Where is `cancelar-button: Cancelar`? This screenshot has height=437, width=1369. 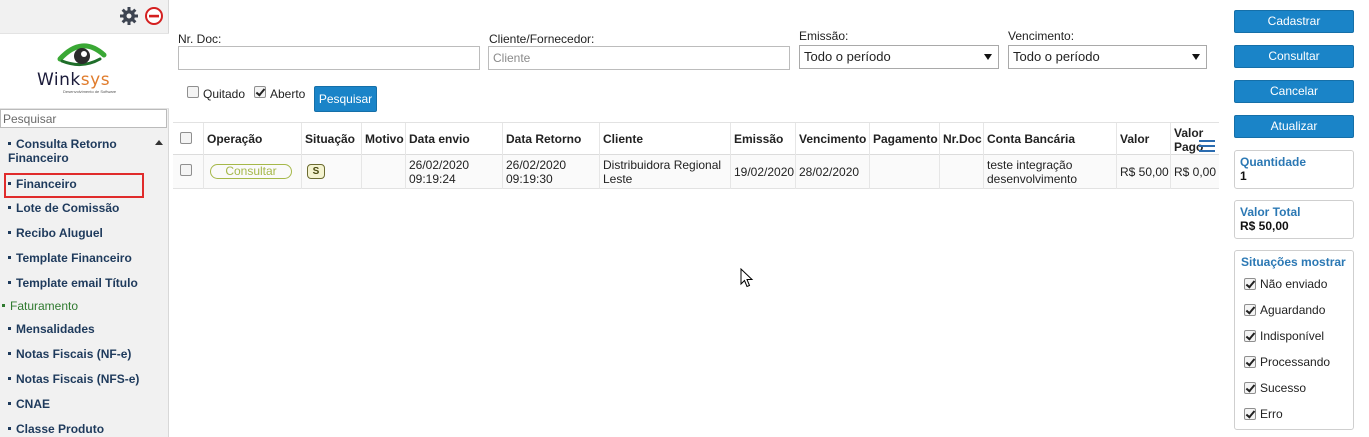 cancelar-button: Cancelar is located at coordinates (1294, 91).